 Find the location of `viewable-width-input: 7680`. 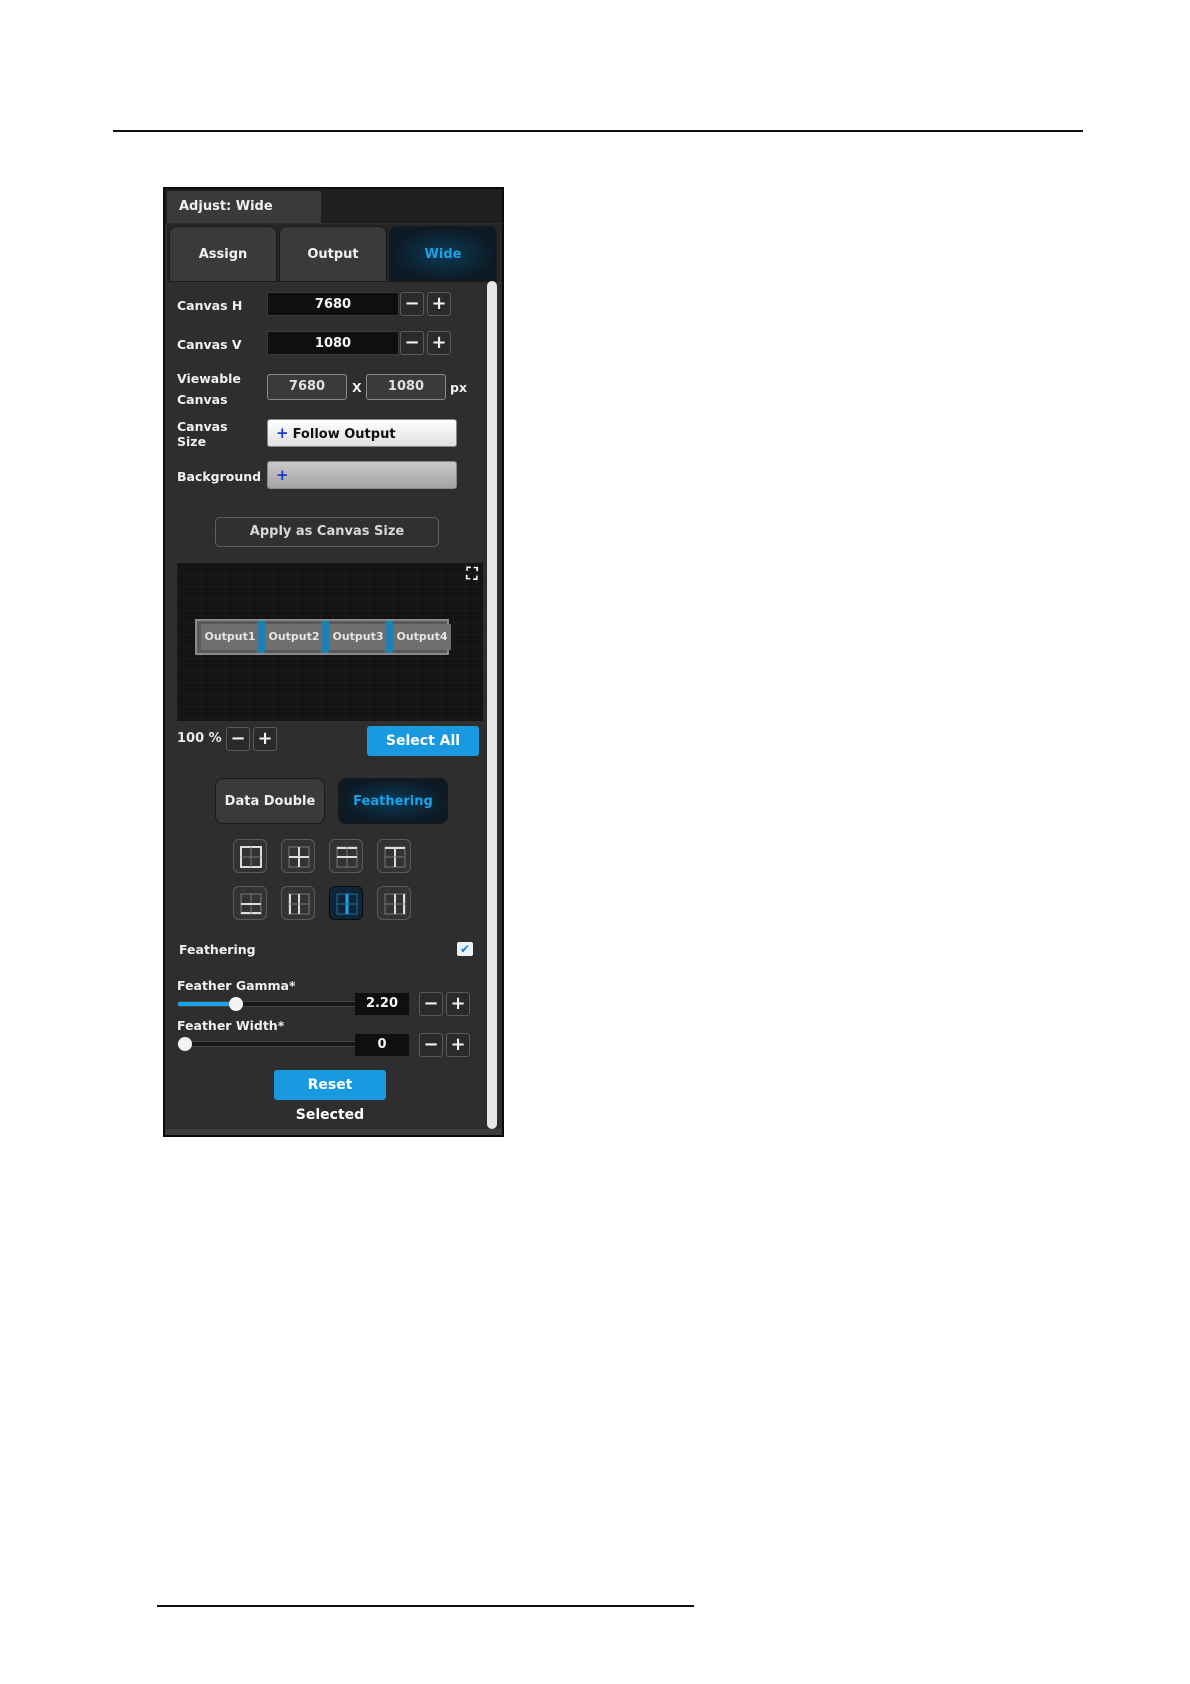

viewable-width-input: 7680 is located at coordinates (307, 387).